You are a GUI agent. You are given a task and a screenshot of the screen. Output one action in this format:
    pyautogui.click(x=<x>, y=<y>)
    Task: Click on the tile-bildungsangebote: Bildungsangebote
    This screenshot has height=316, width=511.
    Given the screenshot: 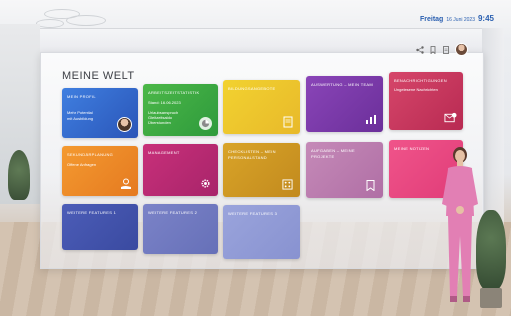 What is the action you would take?
    pyautogui.click(x=261, y=107)
    